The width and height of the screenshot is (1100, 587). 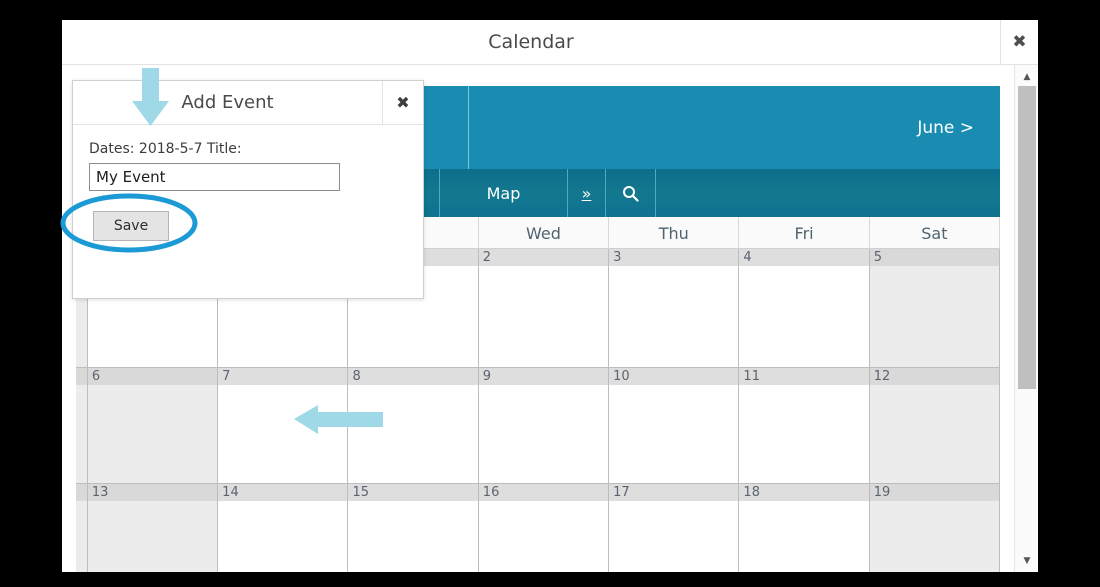 I want to click on event-title-input, so click(x=214, y=177).